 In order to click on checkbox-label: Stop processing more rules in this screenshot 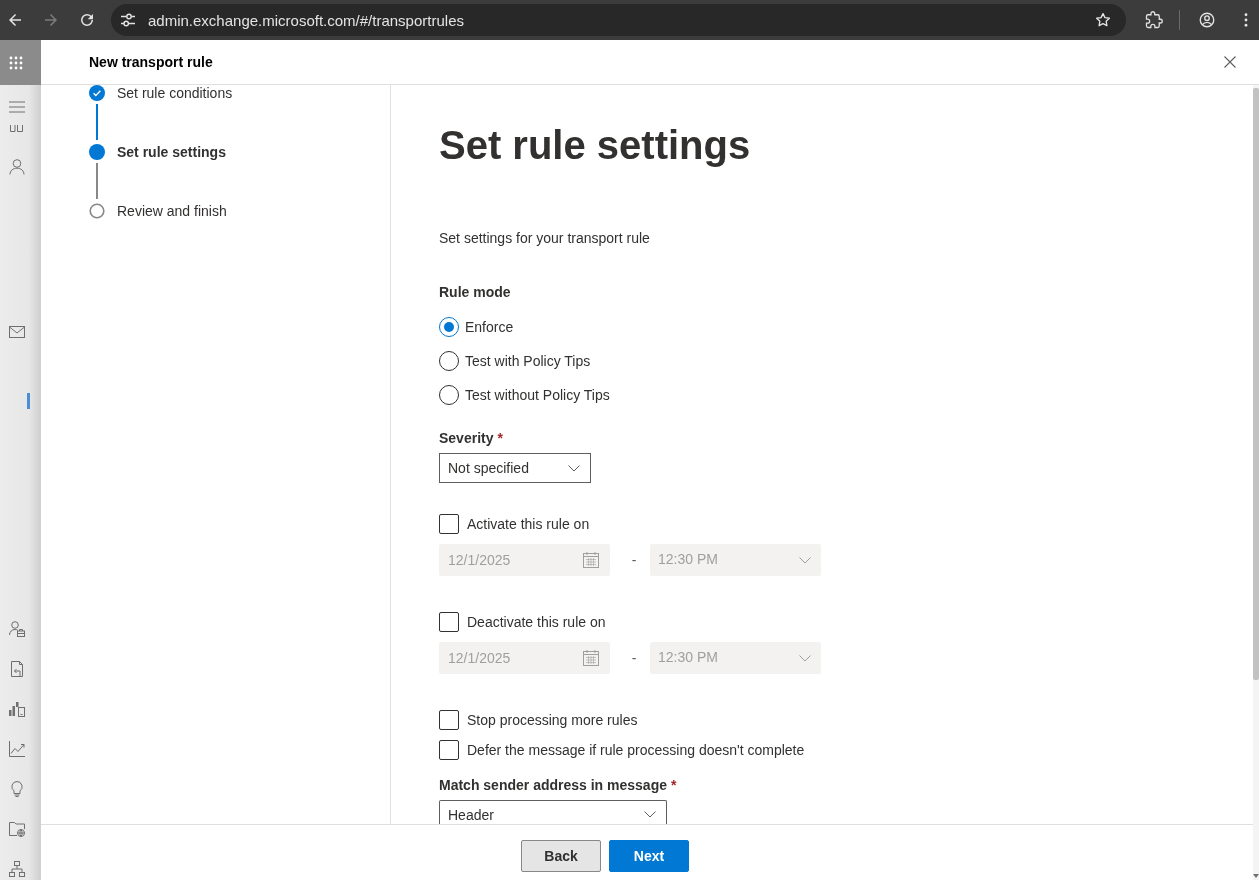, I will do `click(552, 720)`.